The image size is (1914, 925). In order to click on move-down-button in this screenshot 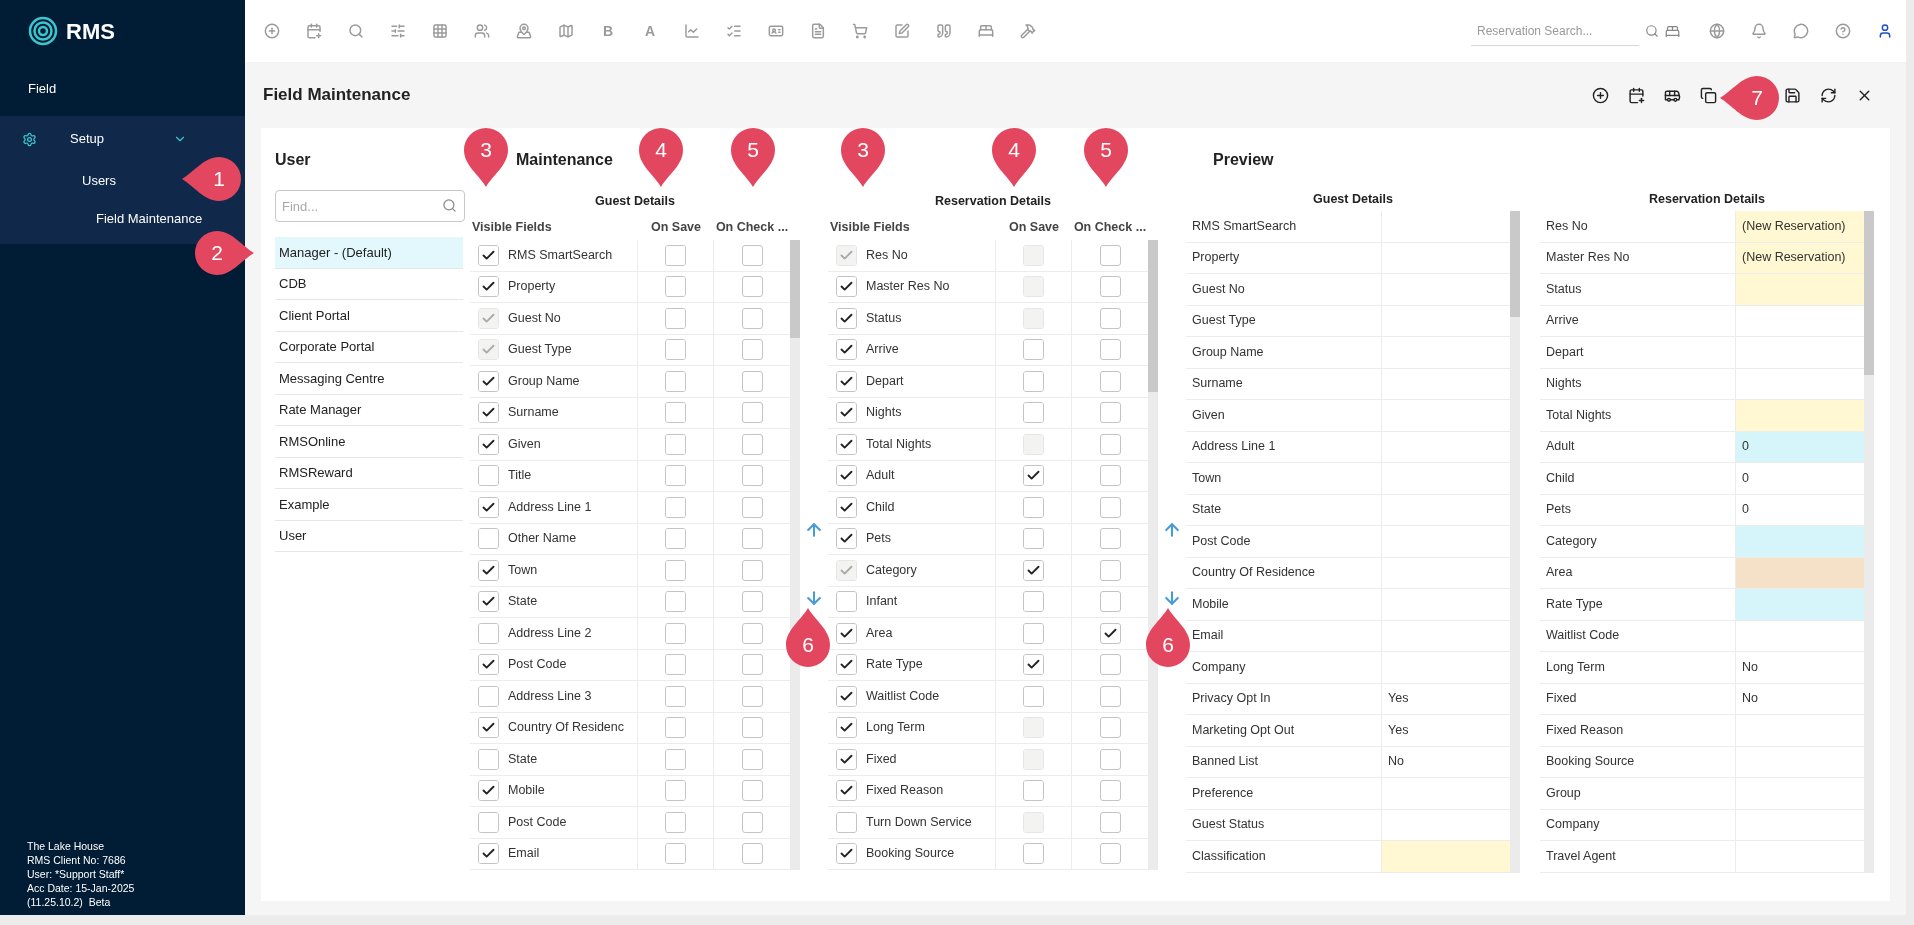, I will do `click(1172, 598)`.